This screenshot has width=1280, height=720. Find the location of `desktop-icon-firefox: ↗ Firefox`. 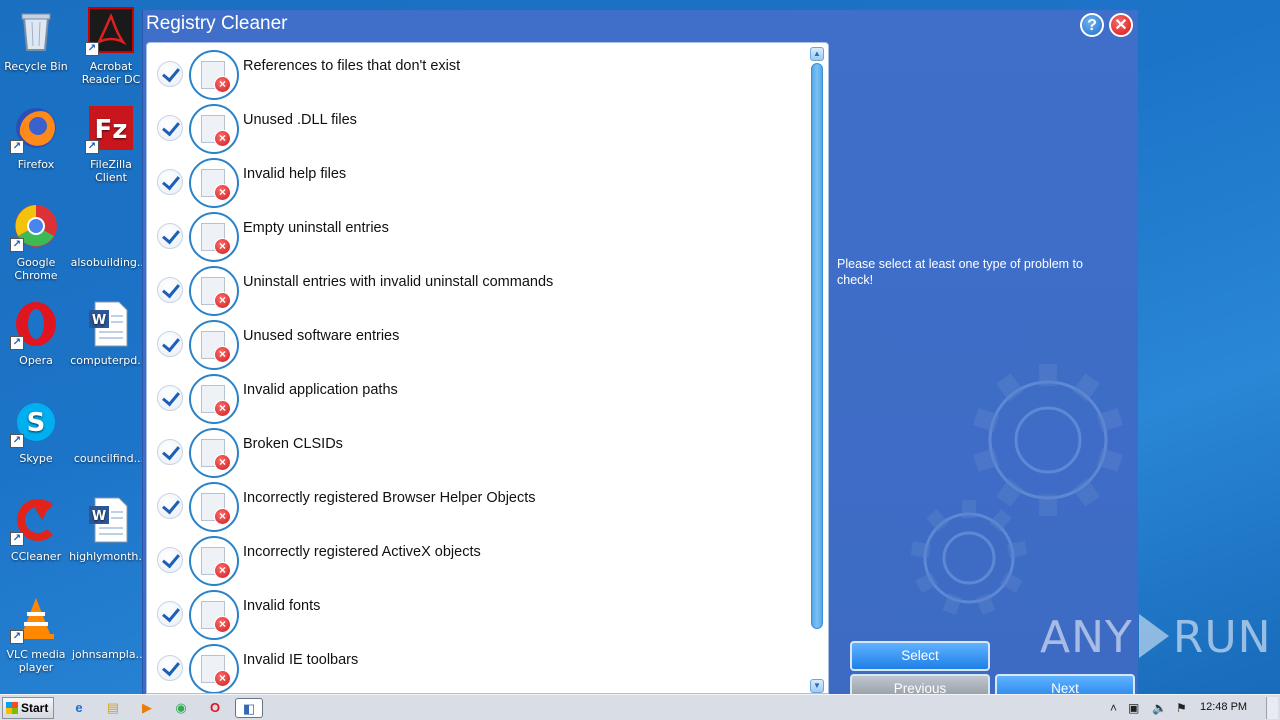

desktop-icon-firefox: ↗ Firefox is located at coordinates (36, 149).